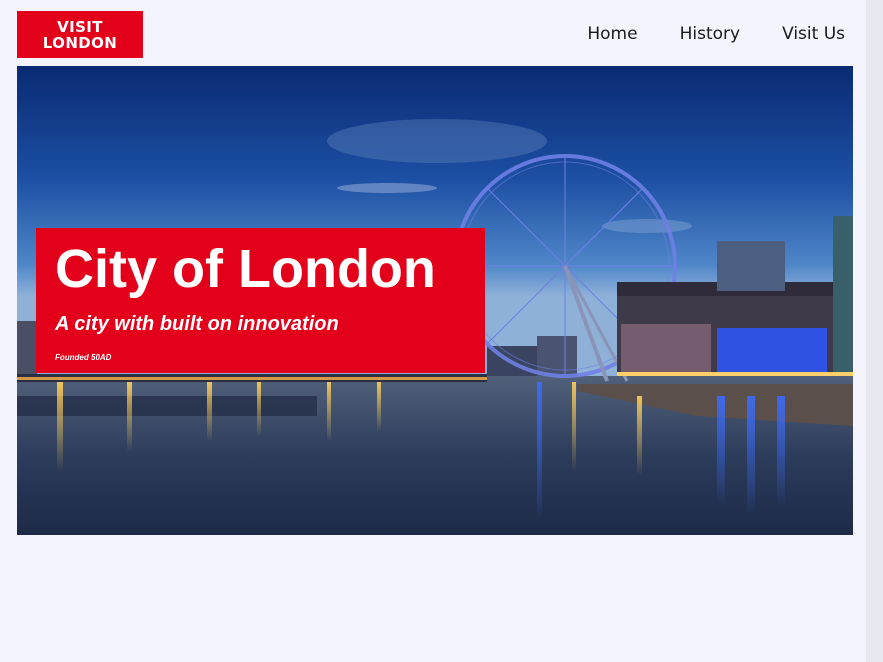 The width and height of the screenshot is (883, 662). I want to click on nav-visit-us-link: Visit Us, so click(813, 34).